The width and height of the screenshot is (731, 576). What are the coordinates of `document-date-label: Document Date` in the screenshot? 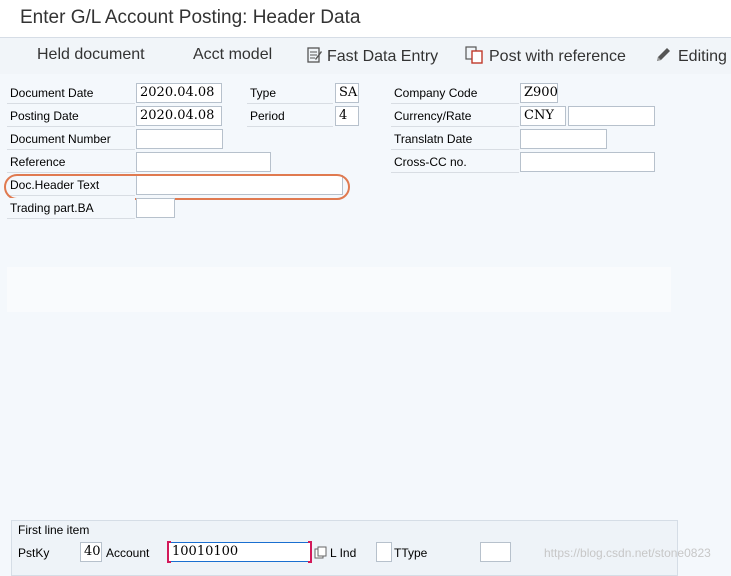 It's located at (71, 93).